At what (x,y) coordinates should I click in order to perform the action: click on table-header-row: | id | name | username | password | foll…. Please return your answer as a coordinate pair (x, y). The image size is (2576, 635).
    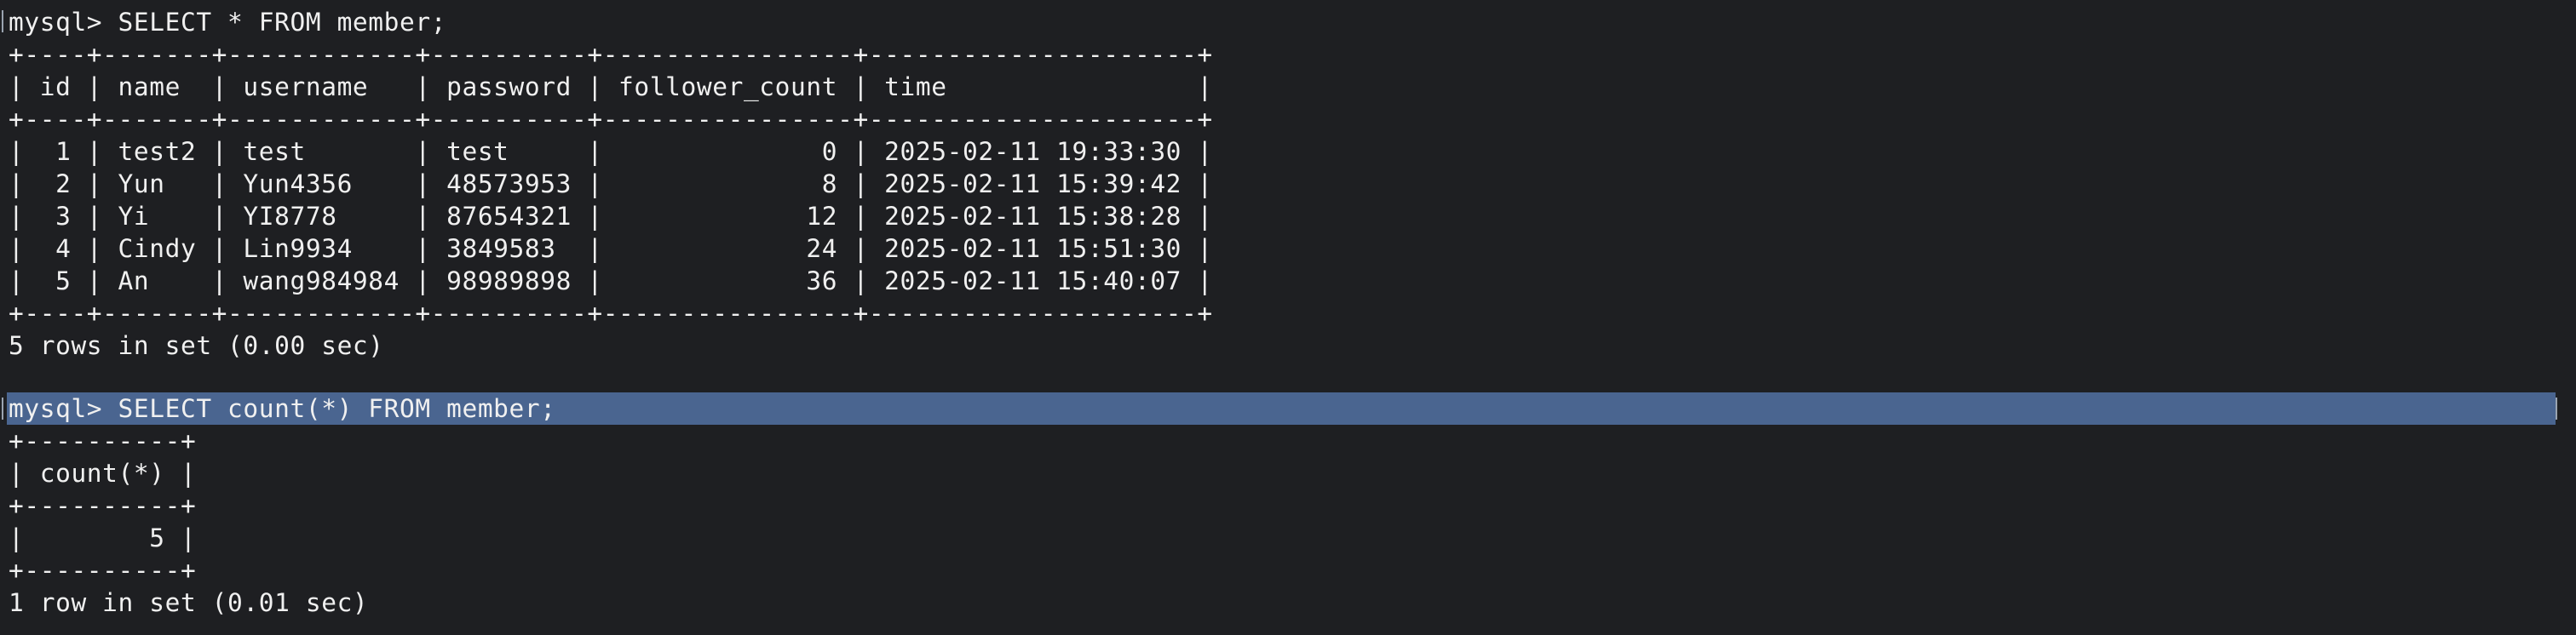
    Looking at the image, I should click on (611, 86).